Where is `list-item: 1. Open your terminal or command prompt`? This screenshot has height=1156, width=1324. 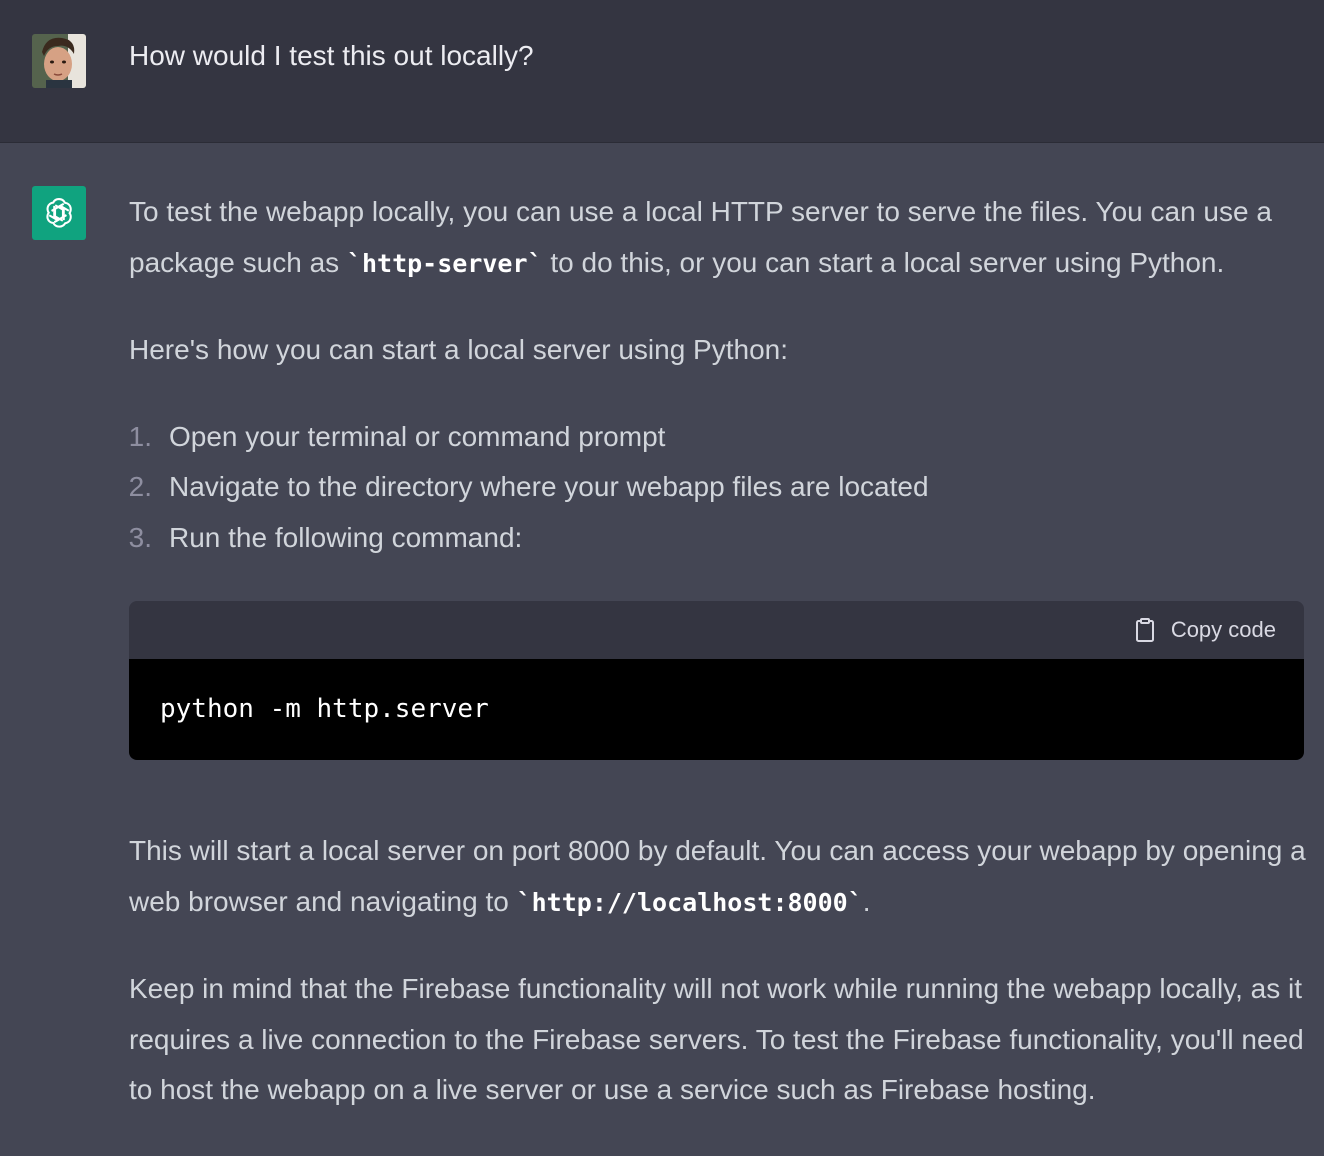
list-item: 1. Open your terminal or command prompt is located at coordinates (719, 437).